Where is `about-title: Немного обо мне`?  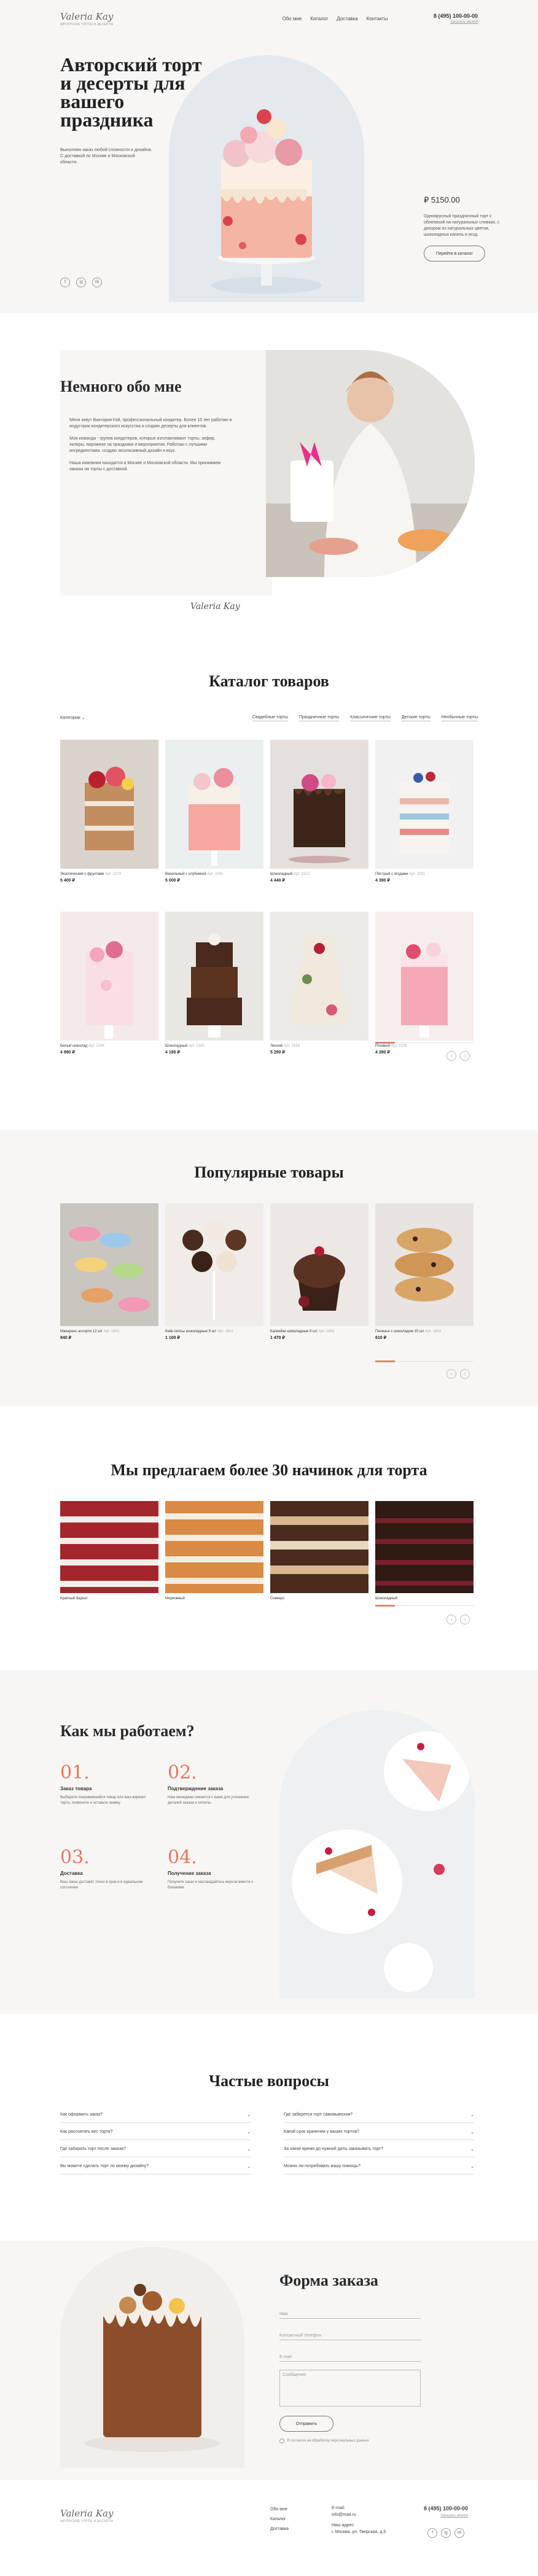
about-title: Немного обо мне is located at coordinates (121, 386).